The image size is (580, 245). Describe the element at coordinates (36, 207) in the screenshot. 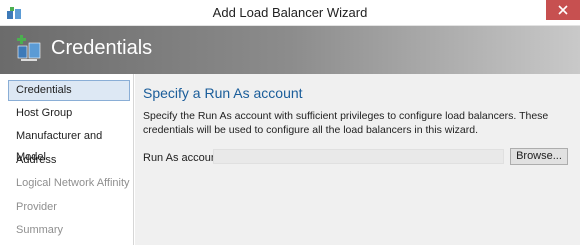

I see `step-provider: Provider` at that location.